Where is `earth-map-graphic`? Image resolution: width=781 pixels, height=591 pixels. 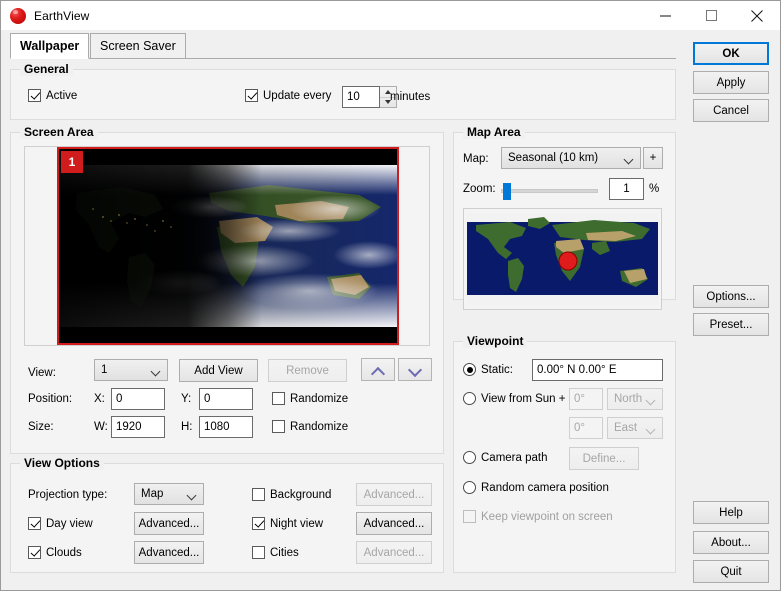 earth-map-graphic is located at coordinates (228, 246).